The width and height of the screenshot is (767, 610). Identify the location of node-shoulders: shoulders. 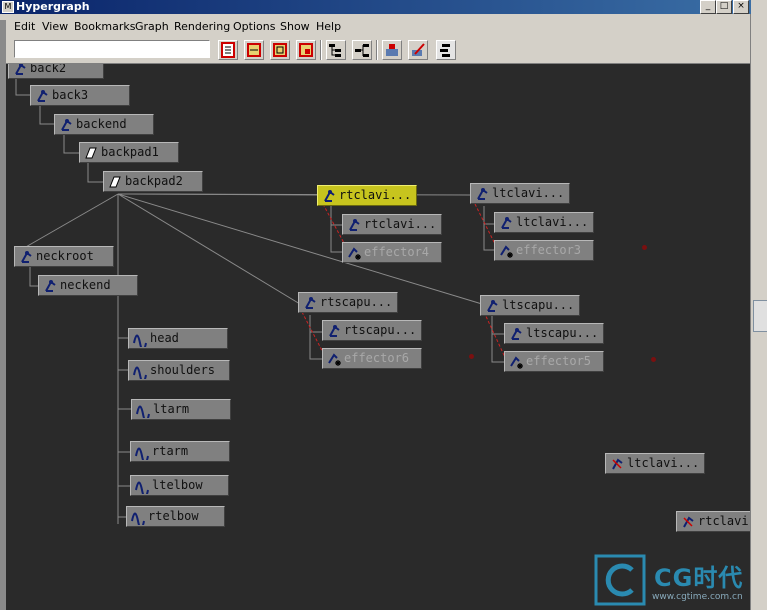
(179, 370).